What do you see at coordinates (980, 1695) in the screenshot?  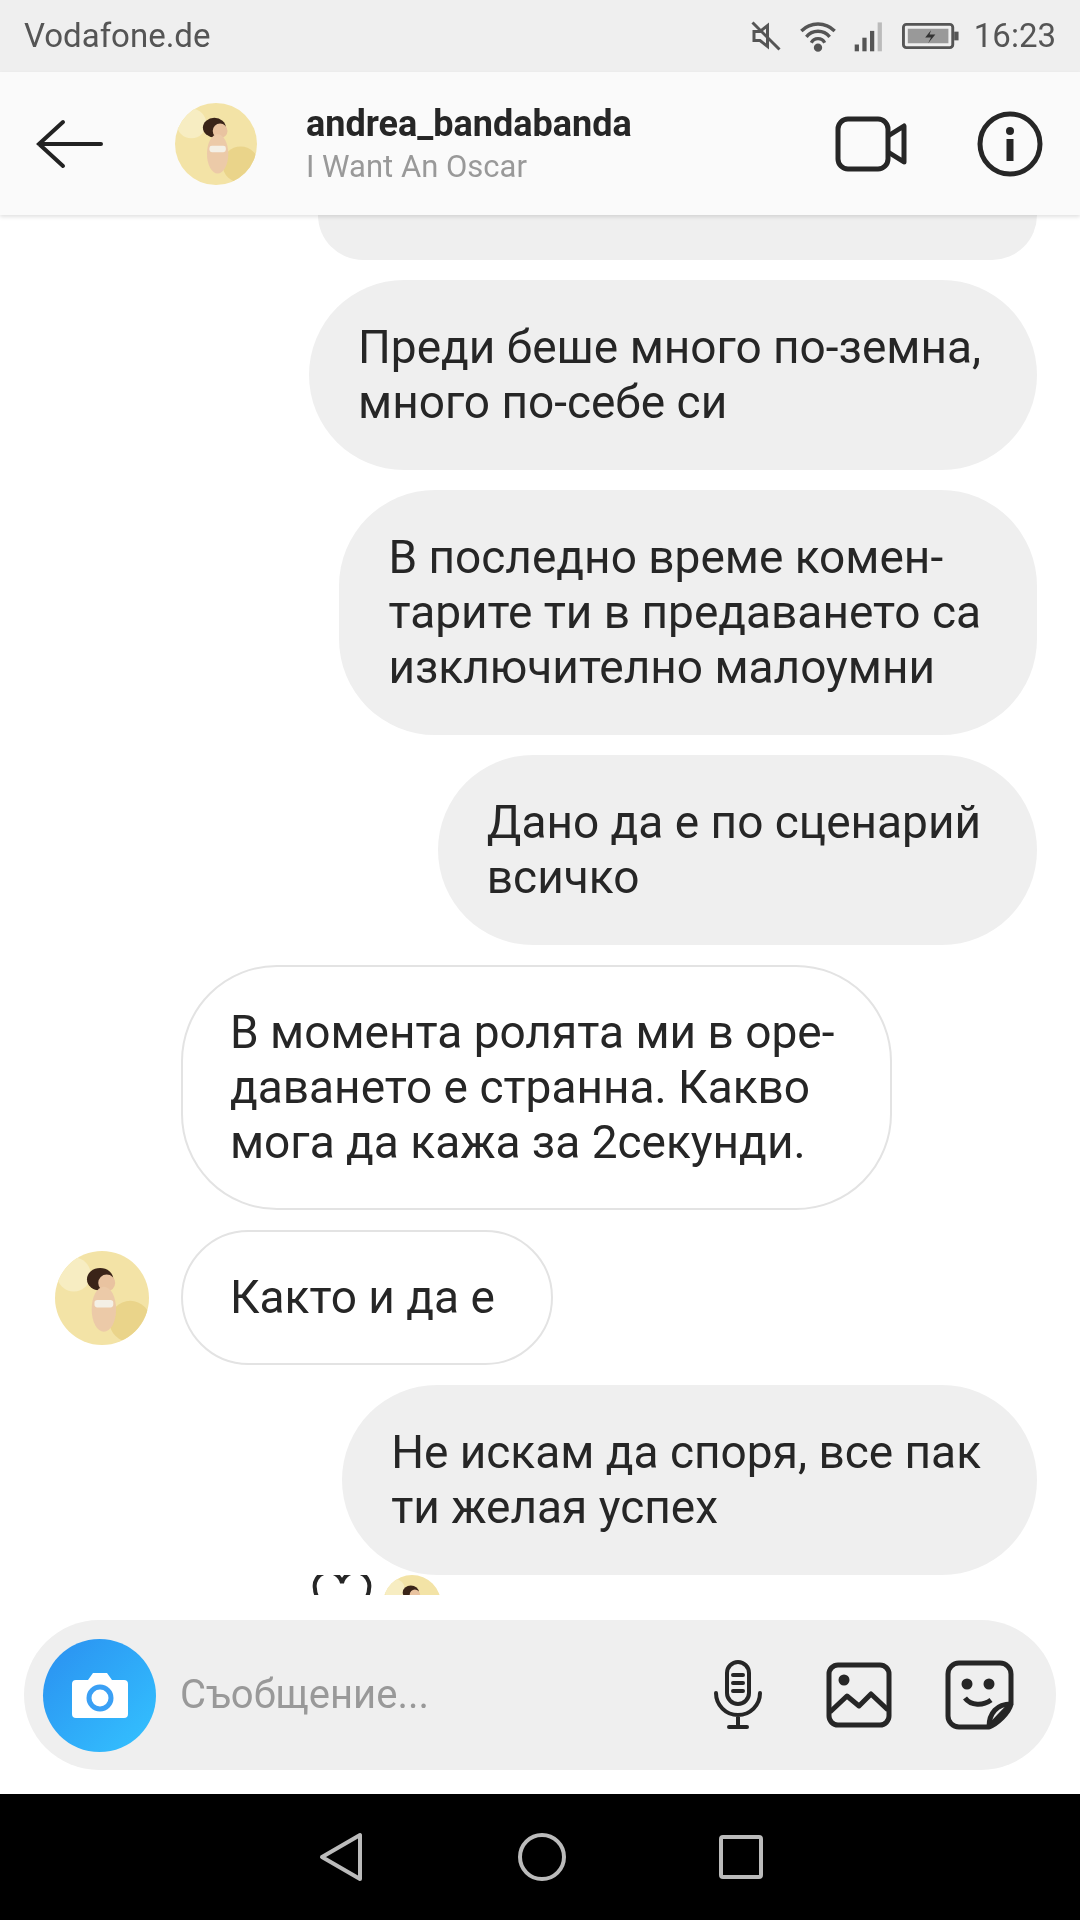 I see `sticker-button` at bounding box center [980, 1695].